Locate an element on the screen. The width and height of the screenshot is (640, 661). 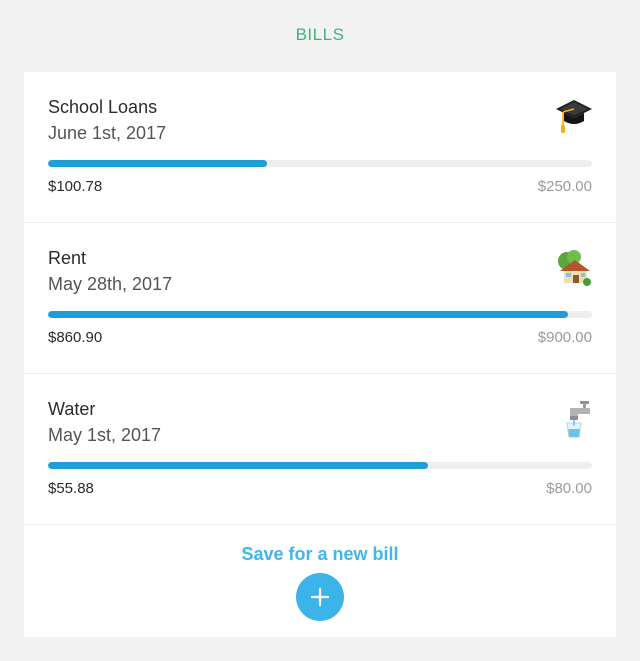
goal-amount: $250.00 is located at coordinates (564, 186).